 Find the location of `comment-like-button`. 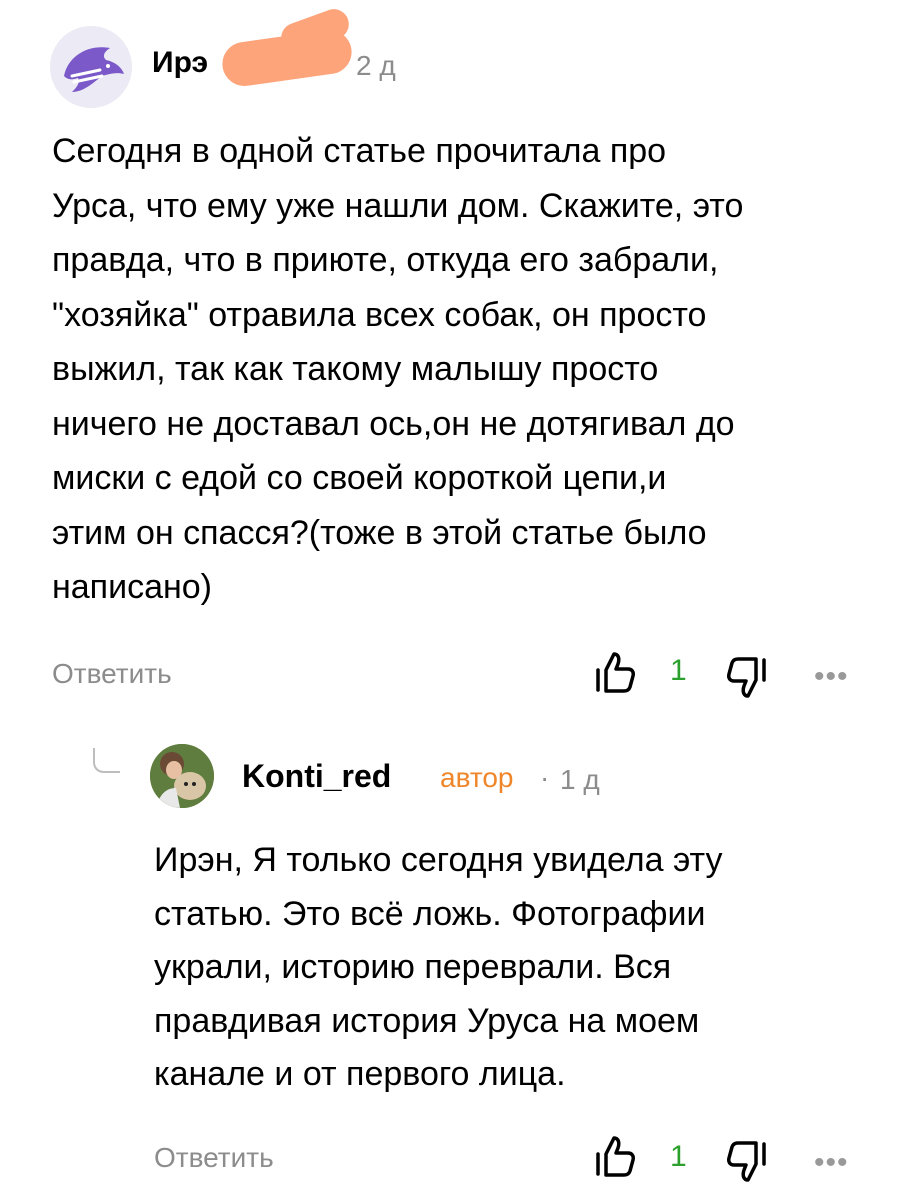

comment-like-button is located at coordinates (615, 672).